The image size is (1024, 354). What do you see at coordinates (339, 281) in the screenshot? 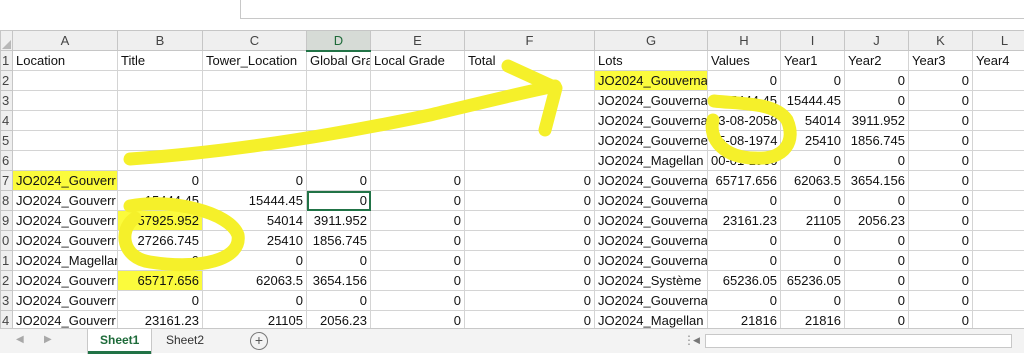
I see `cell: 3654.156` at bounding box center [339, 281].